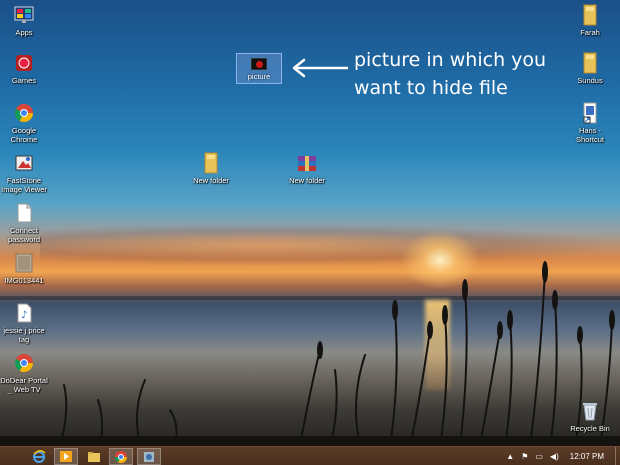 The width and height of the screenshot is (620, 465). I want to click on desktop-icon-farah: Farah, so click(590, 20).